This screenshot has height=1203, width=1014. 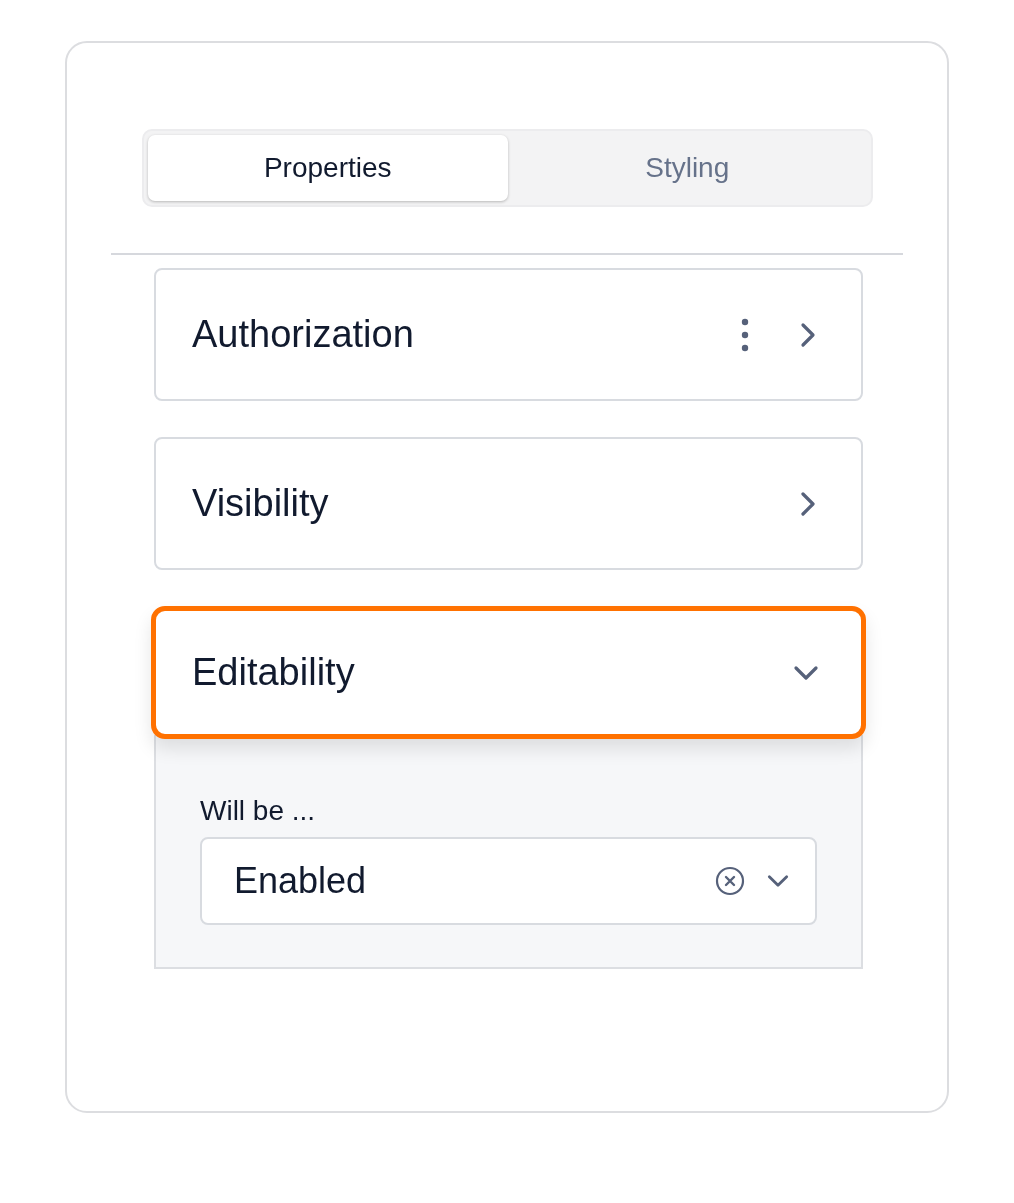 I want to click on section-header: Editability, so click(x=508, y=672).